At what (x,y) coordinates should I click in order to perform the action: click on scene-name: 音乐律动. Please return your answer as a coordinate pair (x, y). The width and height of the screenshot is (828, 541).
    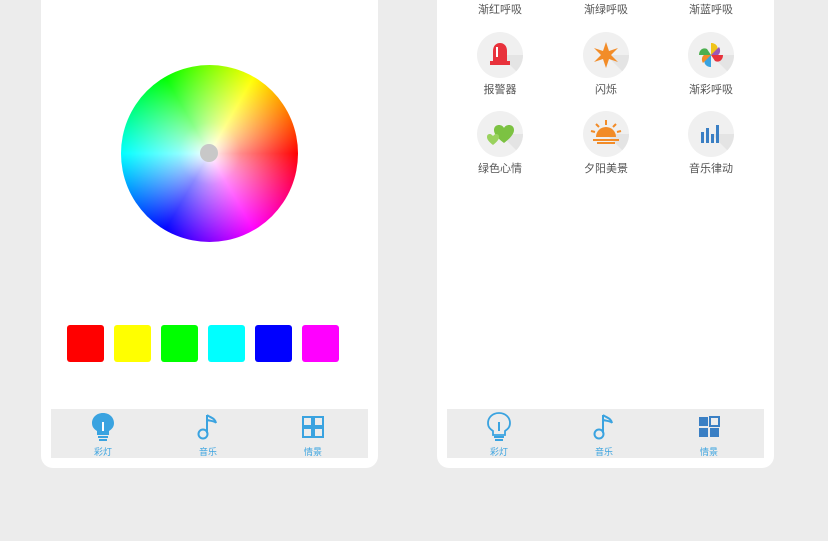
    Looking at the image, I should click on (711, 168).